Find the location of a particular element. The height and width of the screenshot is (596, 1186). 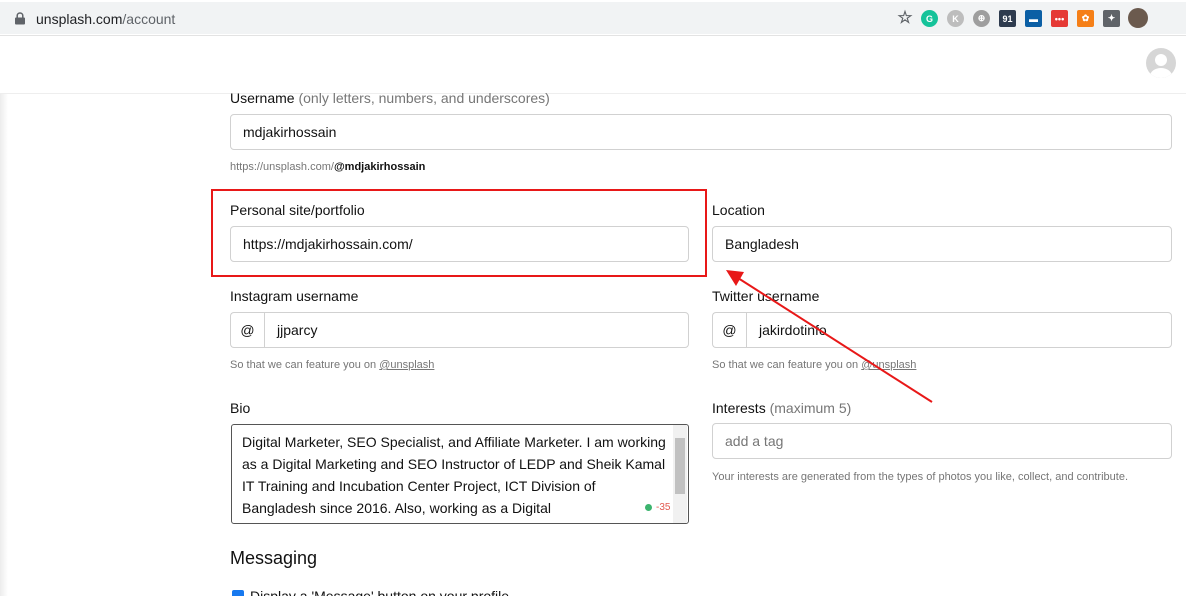

url-text: unsplash.com/account is located at coordinates (105, 19).